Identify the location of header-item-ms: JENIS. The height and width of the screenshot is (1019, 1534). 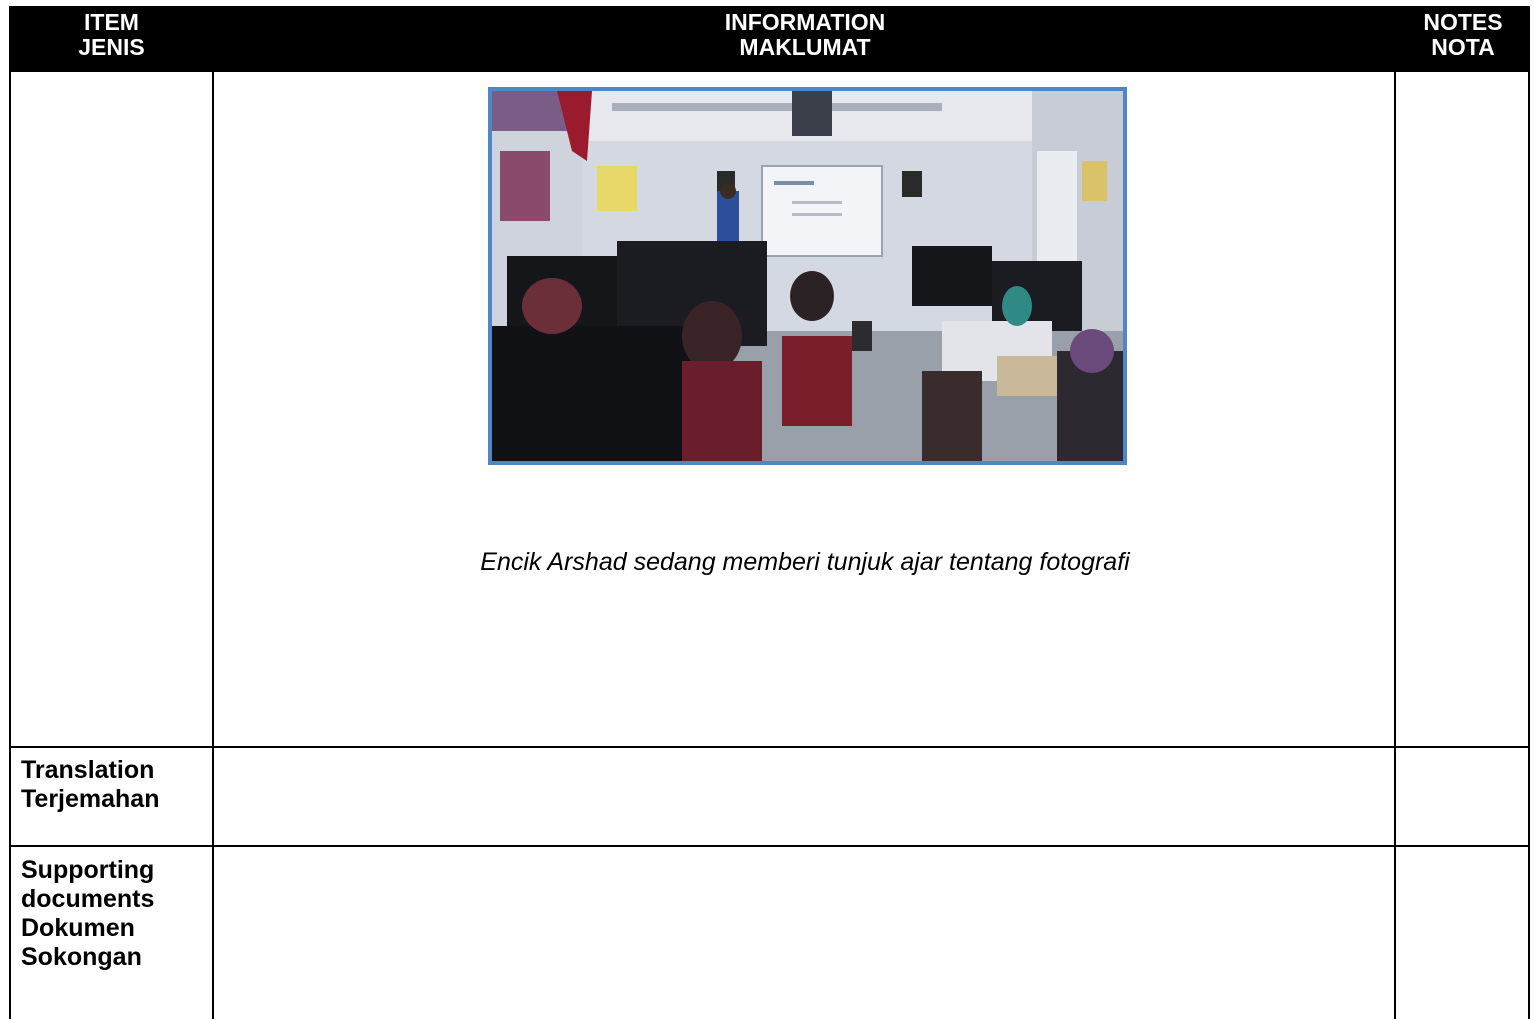
(111, 47).